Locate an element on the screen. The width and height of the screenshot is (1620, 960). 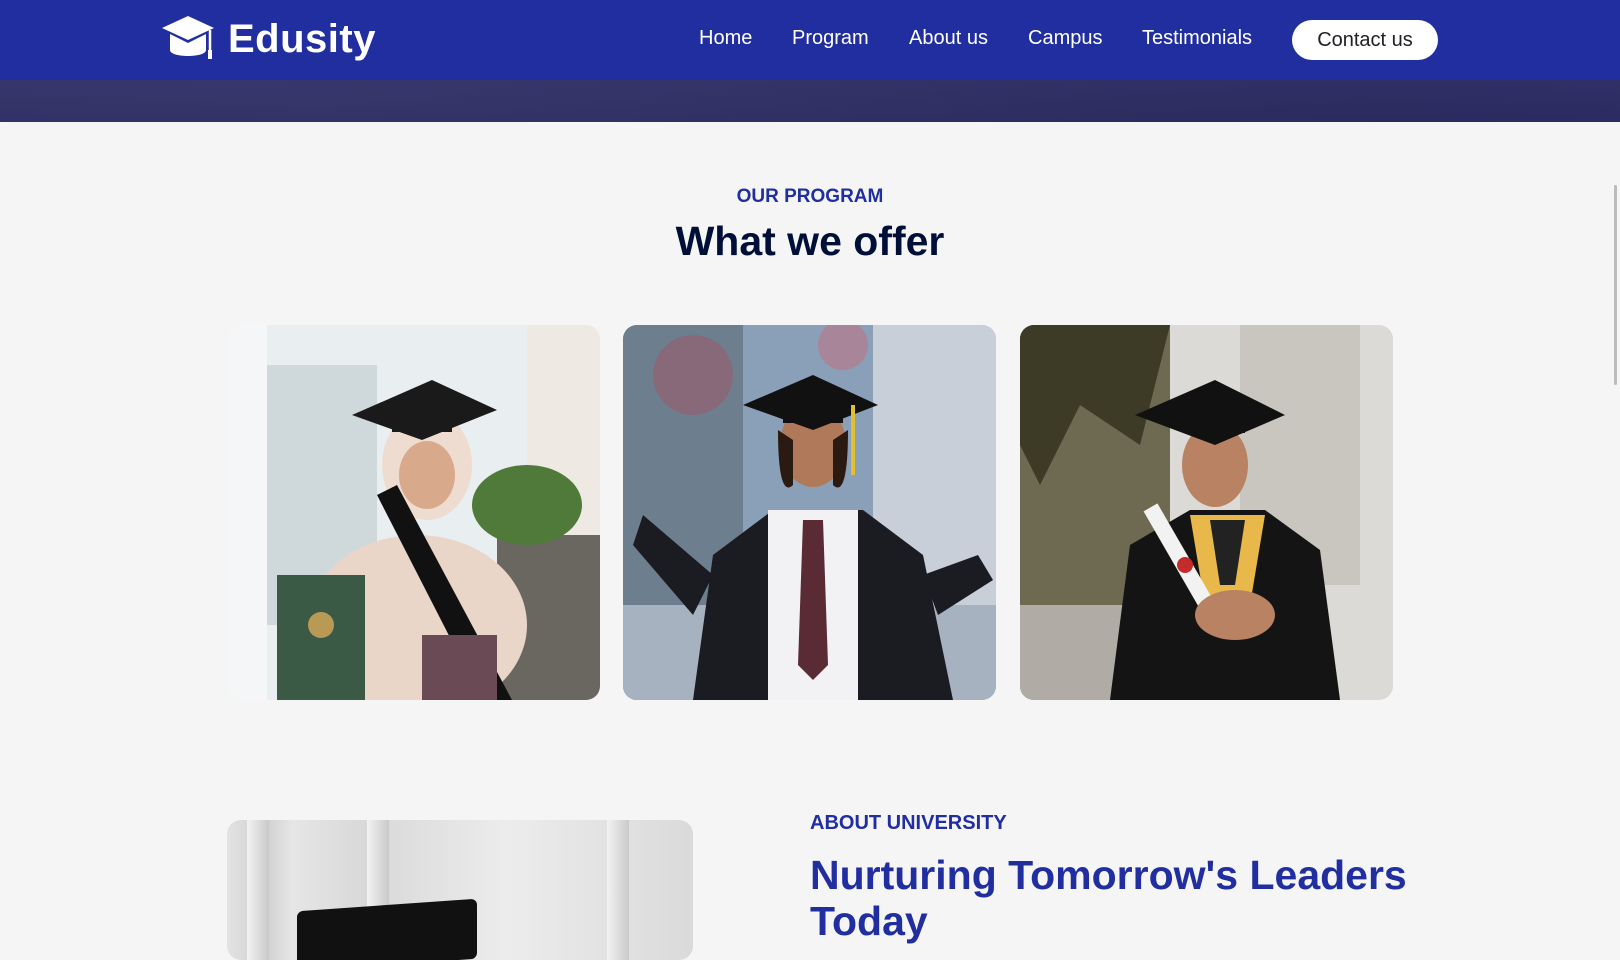
scrollbar is located at coordinates (1615, 285).